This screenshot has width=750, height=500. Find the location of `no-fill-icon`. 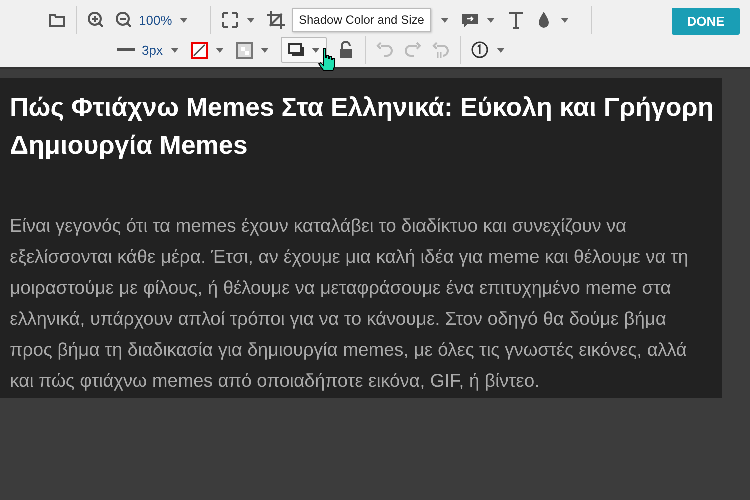

no-fill-icon is located at coordinates (199, 50).